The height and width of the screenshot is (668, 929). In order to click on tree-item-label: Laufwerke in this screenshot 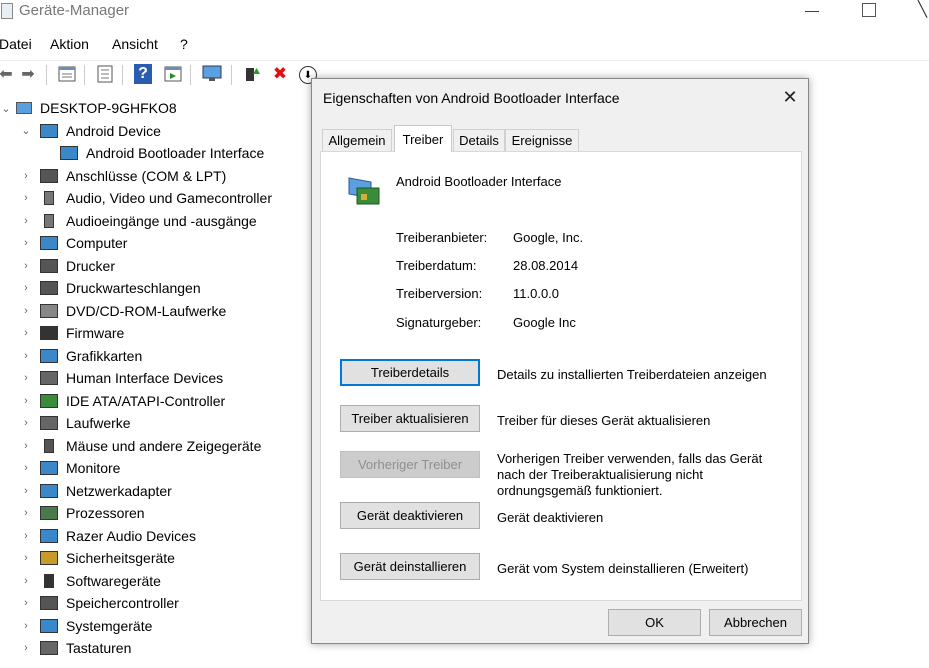, I will do `click(98, 423)`.